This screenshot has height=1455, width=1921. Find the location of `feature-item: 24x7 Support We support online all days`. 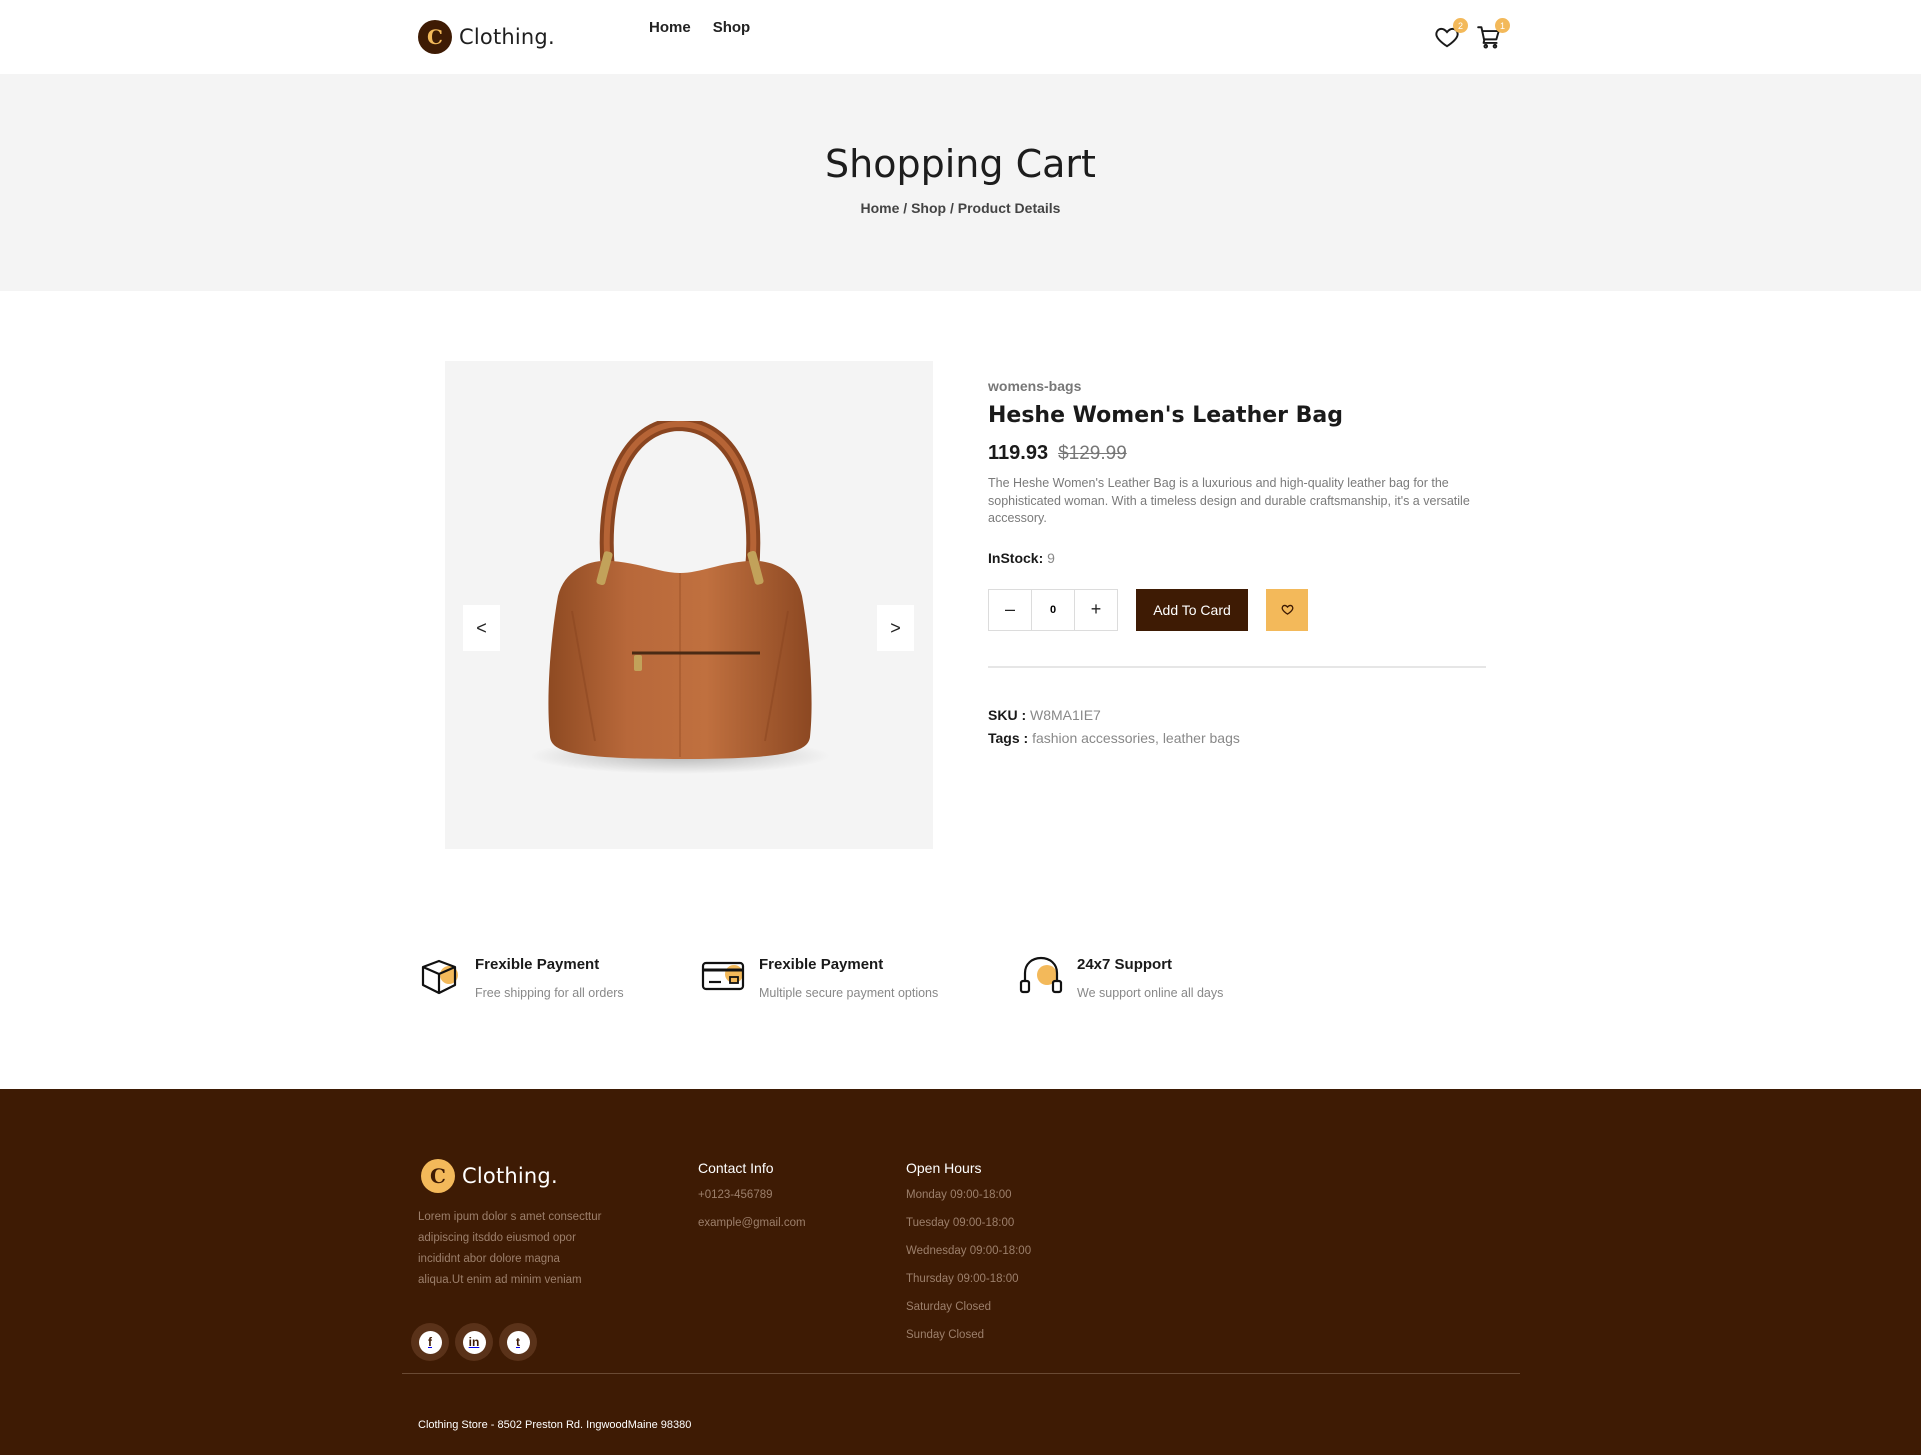

feature-item: 24x7 Support We support online all days is located at coordinates (1121, 976).